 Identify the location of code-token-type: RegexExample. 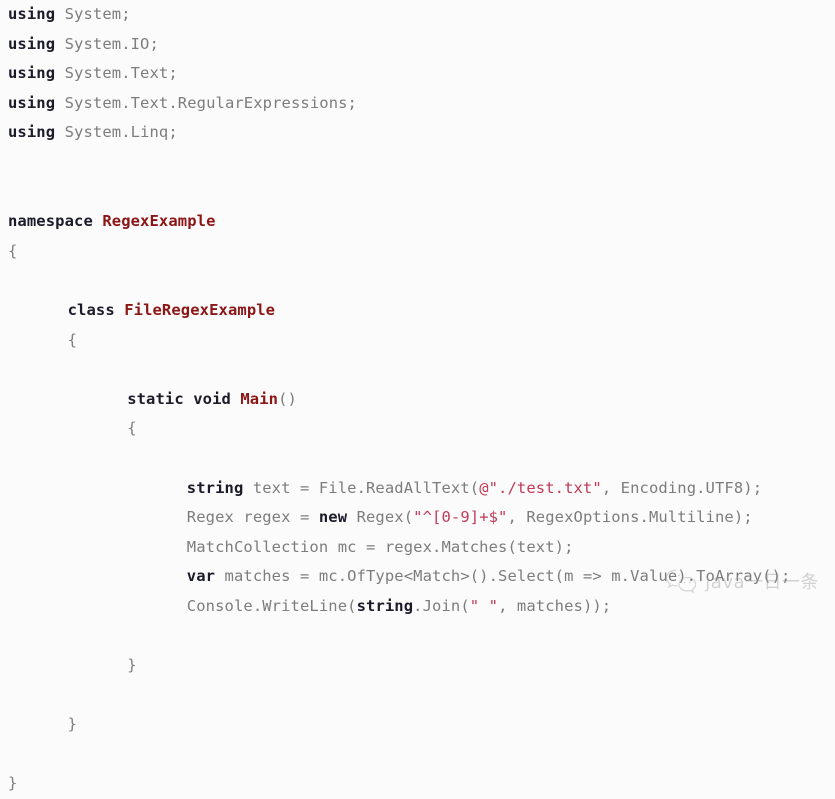
(159, 221).